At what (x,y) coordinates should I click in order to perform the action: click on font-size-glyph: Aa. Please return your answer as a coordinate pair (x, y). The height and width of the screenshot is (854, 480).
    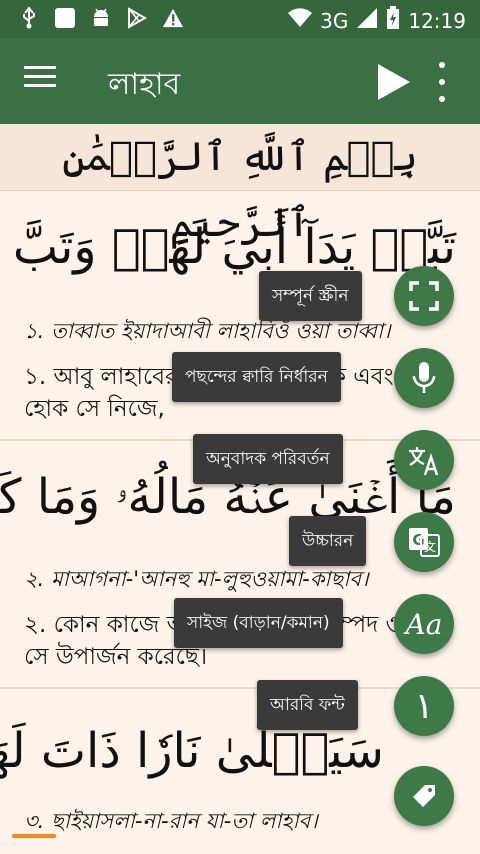
    Looking at the image, I should click on (424, 624).